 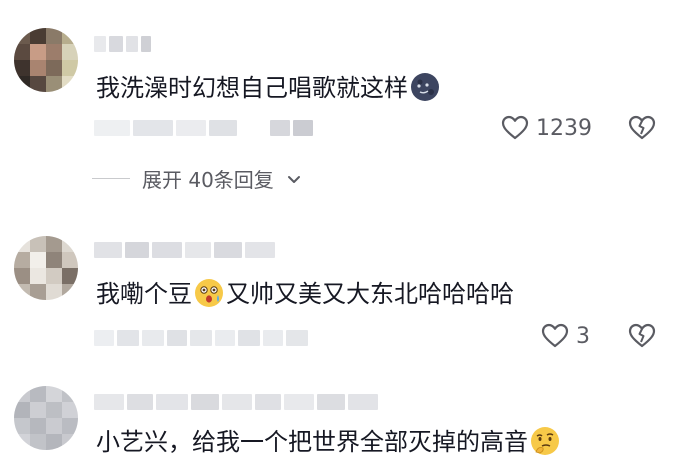 What do you see at coordinates (291, 128) in the screenshot?
I see `reply-button-pixelated` at bounding box center [291, 128].